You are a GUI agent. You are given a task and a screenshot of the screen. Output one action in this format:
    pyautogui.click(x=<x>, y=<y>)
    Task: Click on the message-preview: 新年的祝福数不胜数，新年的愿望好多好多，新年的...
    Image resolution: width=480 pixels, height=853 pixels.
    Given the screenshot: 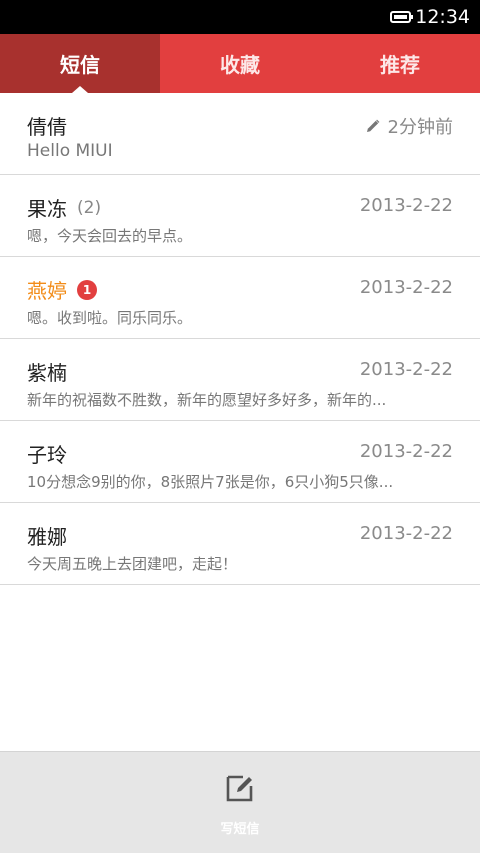 What is the action you would take?
    pyautogui.click(x=207, y=400)
    